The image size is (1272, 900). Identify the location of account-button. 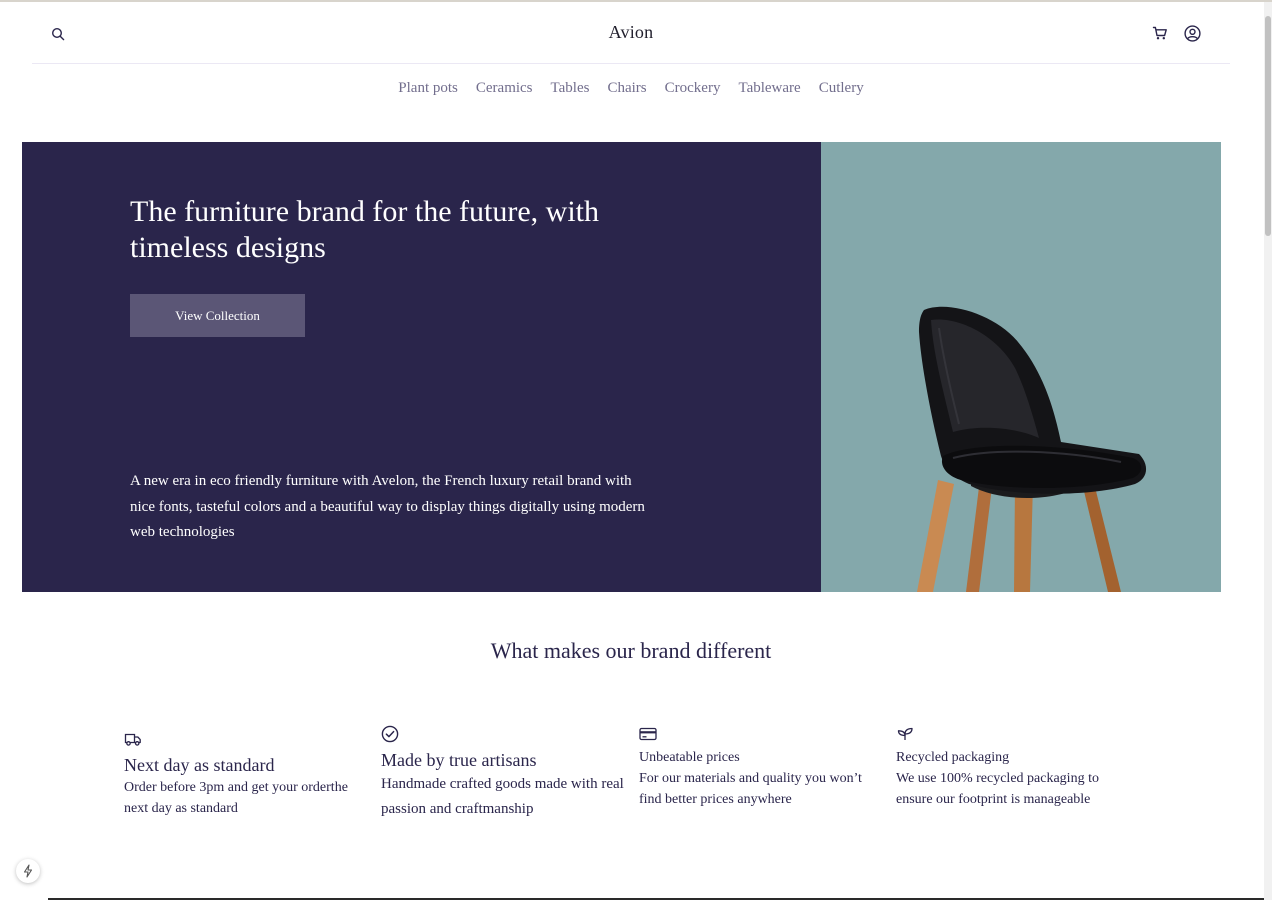
(1192, 33).